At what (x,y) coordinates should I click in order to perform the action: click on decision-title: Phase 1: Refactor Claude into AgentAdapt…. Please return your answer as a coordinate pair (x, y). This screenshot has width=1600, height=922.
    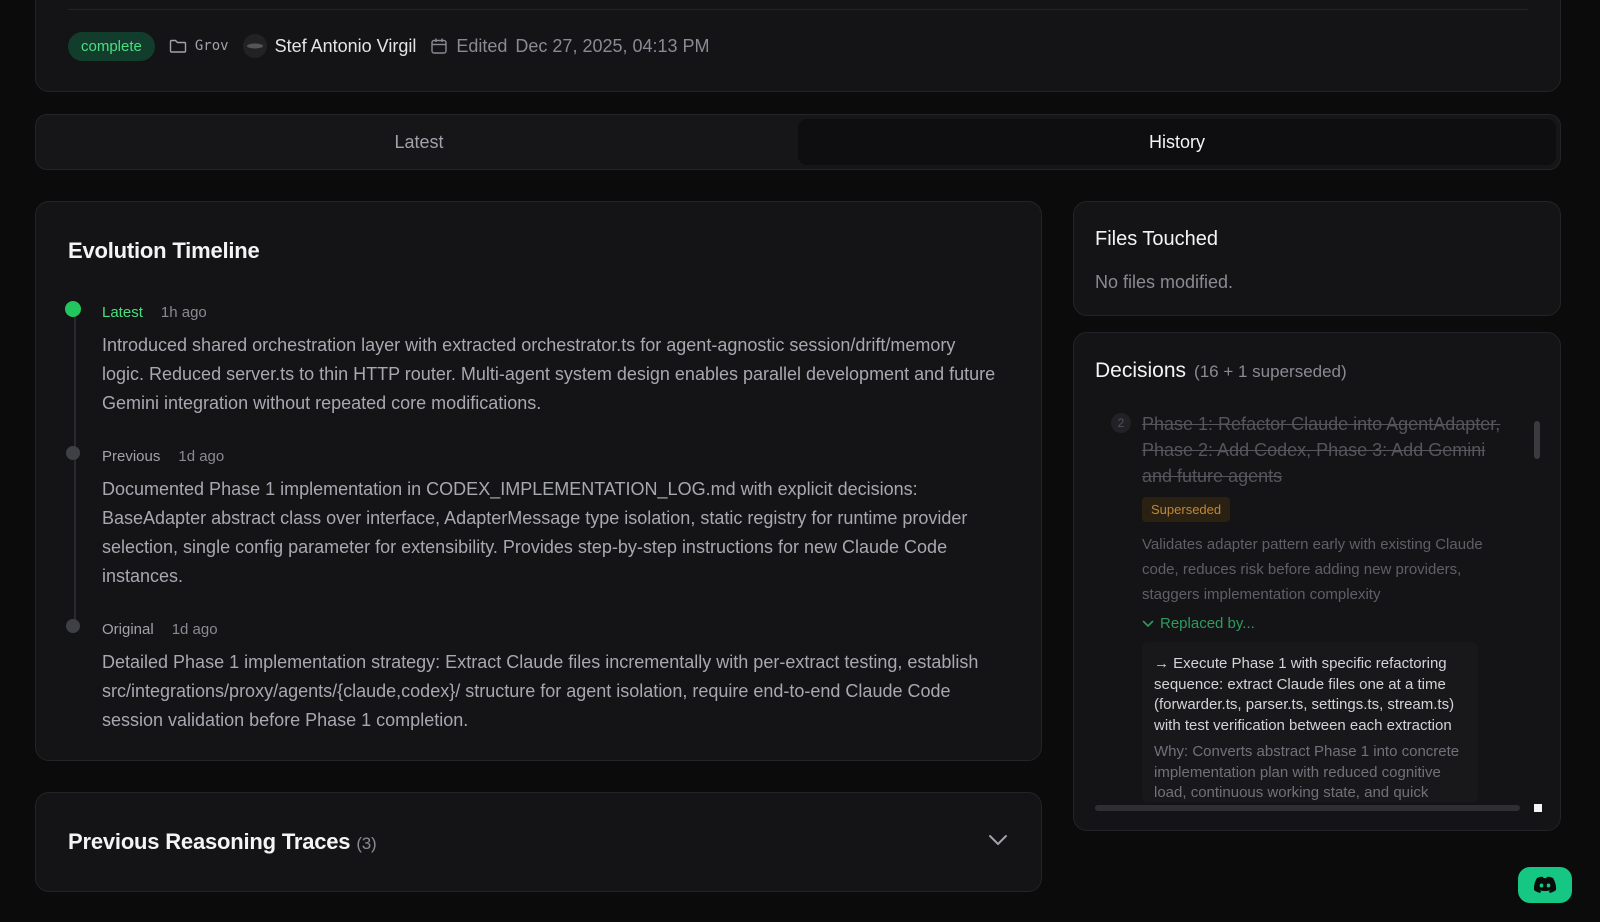
    Looking at the image, I should click on (1321, 450).